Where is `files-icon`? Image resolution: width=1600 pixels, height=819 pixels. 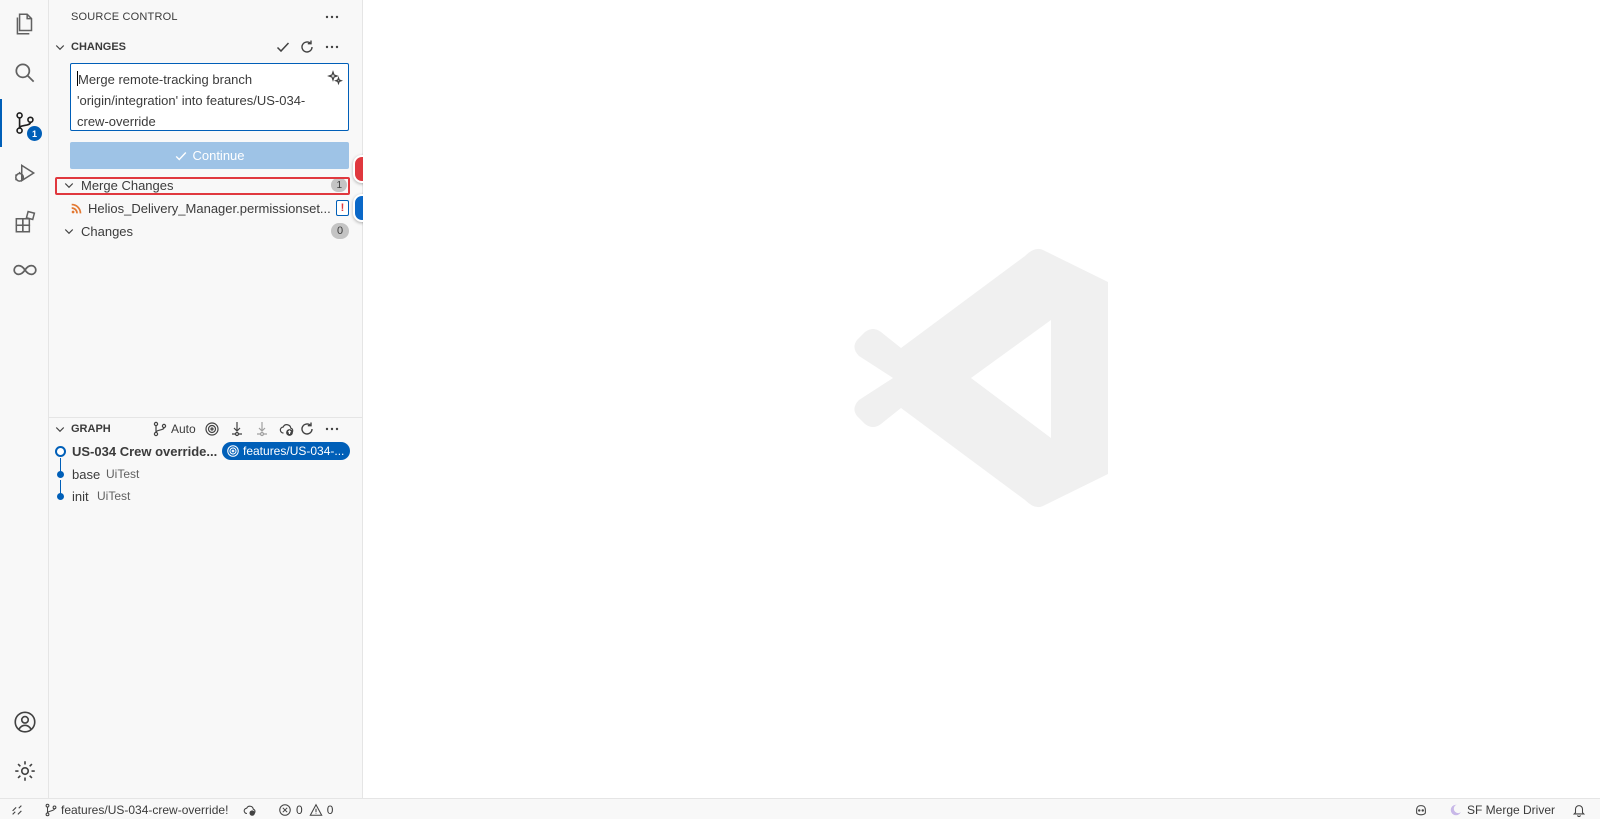 files-icon is located at coordinates (24, 24).